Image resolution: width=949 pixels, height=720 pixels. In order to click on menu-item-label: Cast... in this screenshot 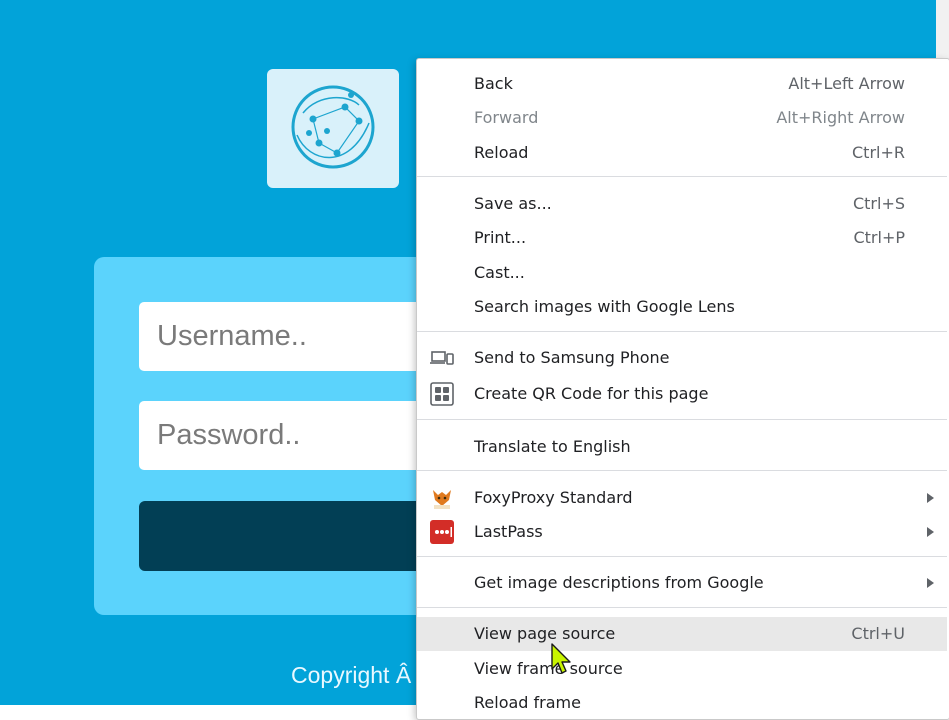, I will do `click(499, 272)`.